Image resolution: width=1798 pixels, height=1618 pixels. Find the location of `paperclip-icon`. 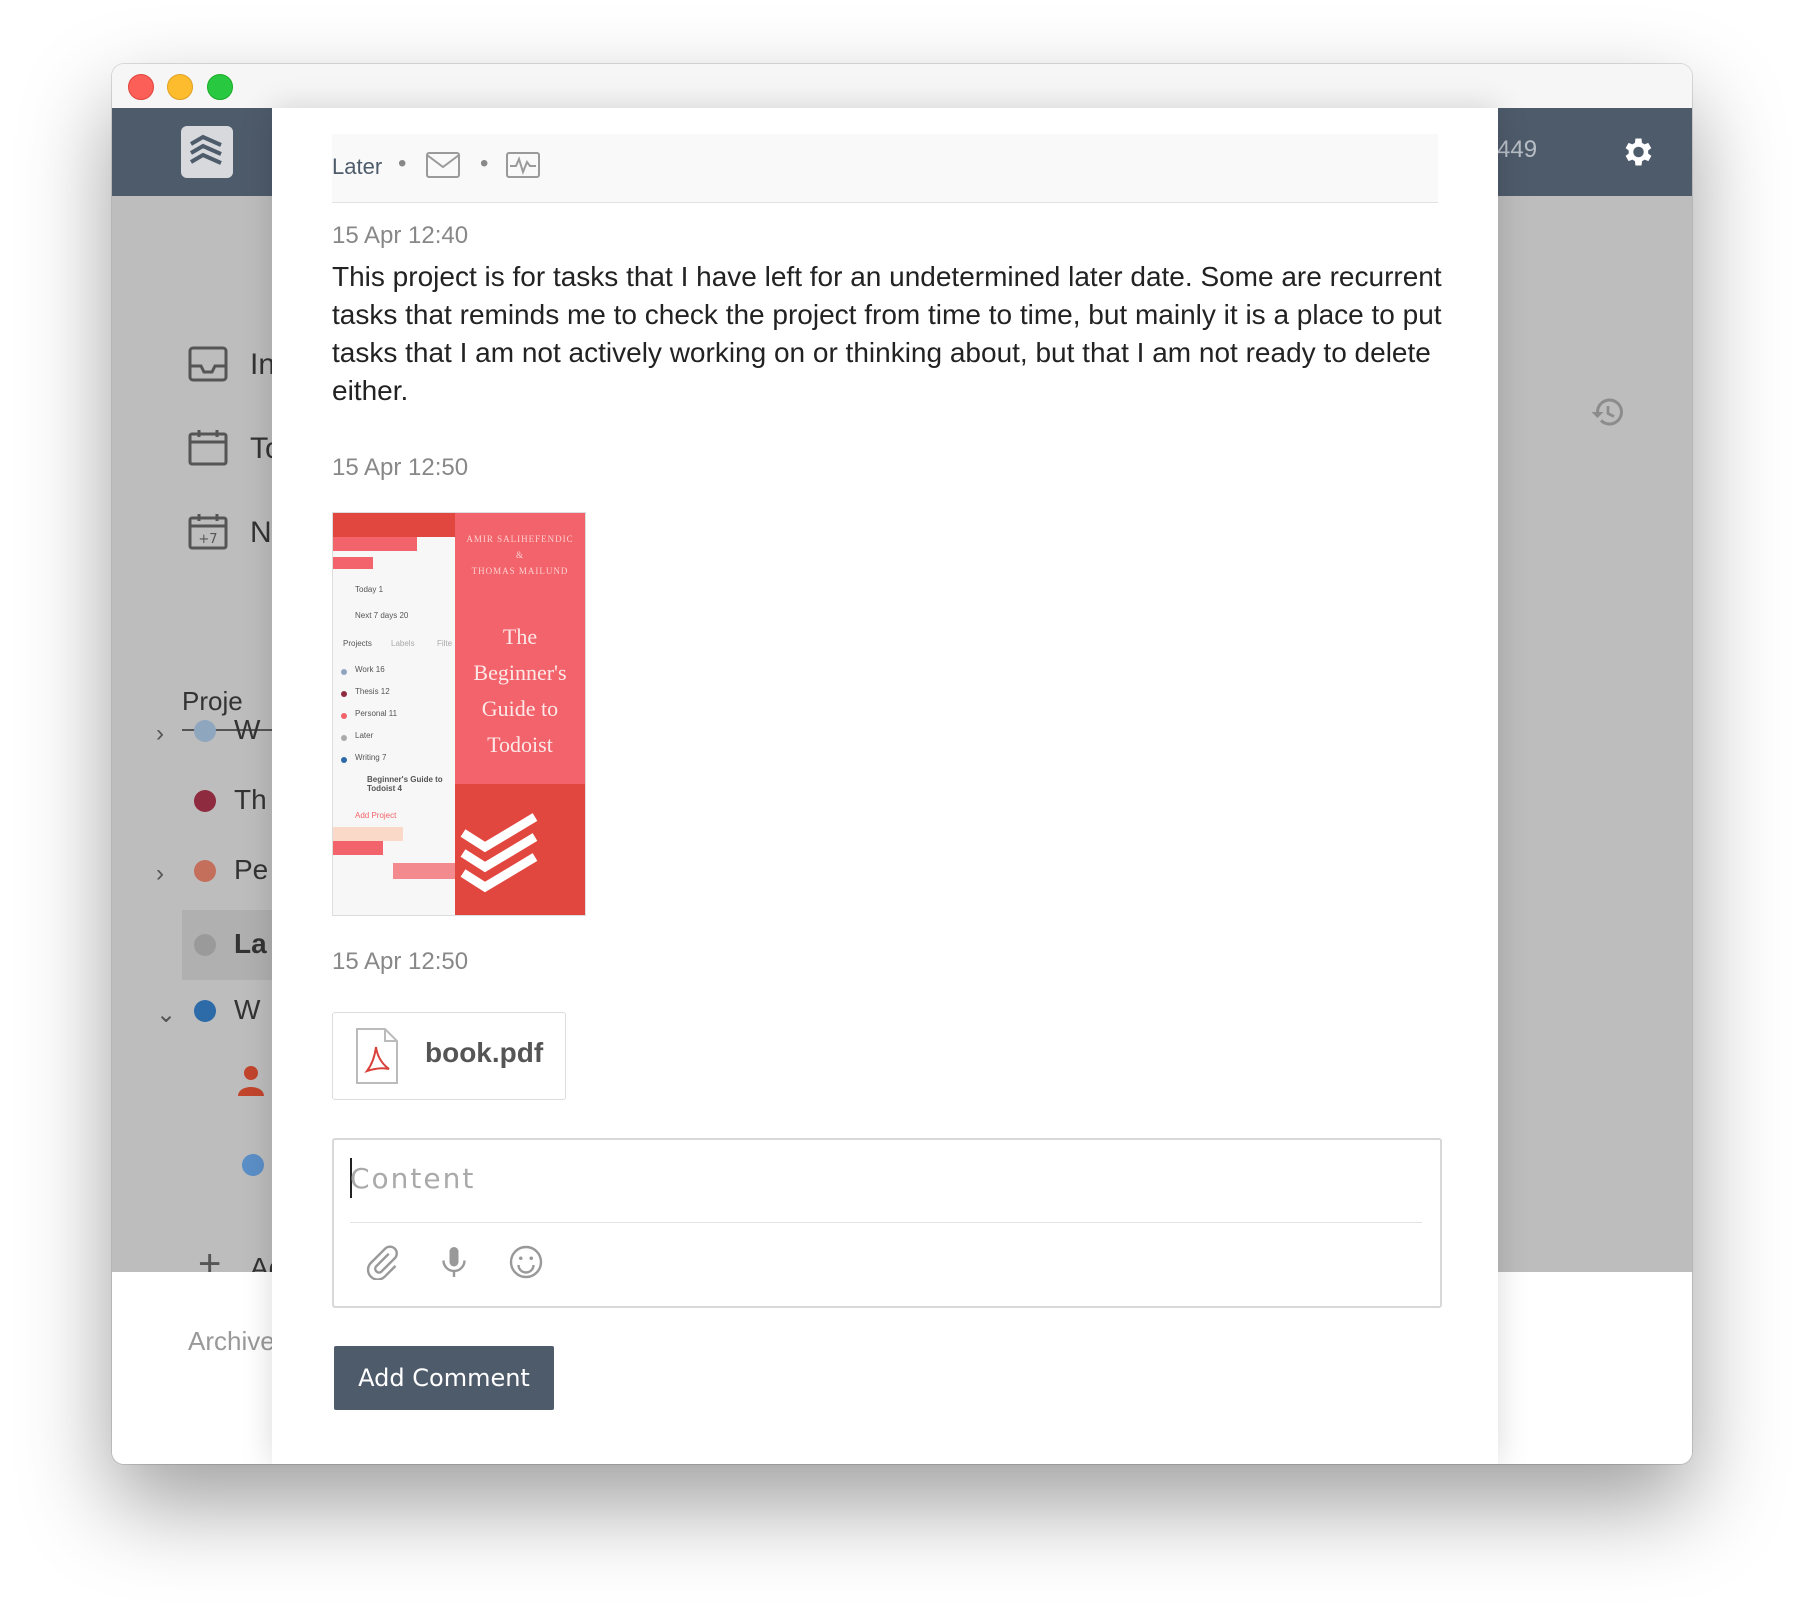

paperclip-icon is located at coordinates (382, 1262).